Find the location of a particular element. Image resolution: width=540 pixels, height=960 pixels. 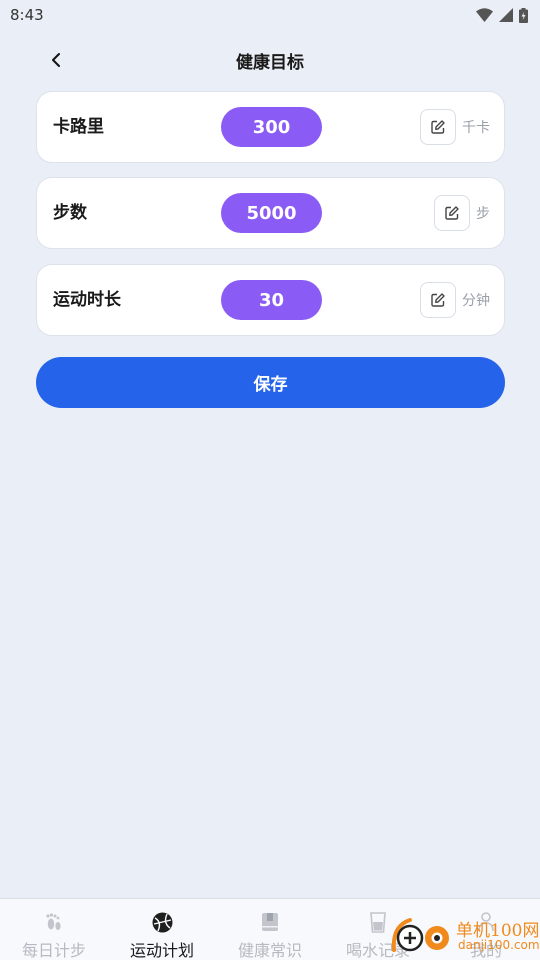

cup-icon is located at coordinates (378, 922).